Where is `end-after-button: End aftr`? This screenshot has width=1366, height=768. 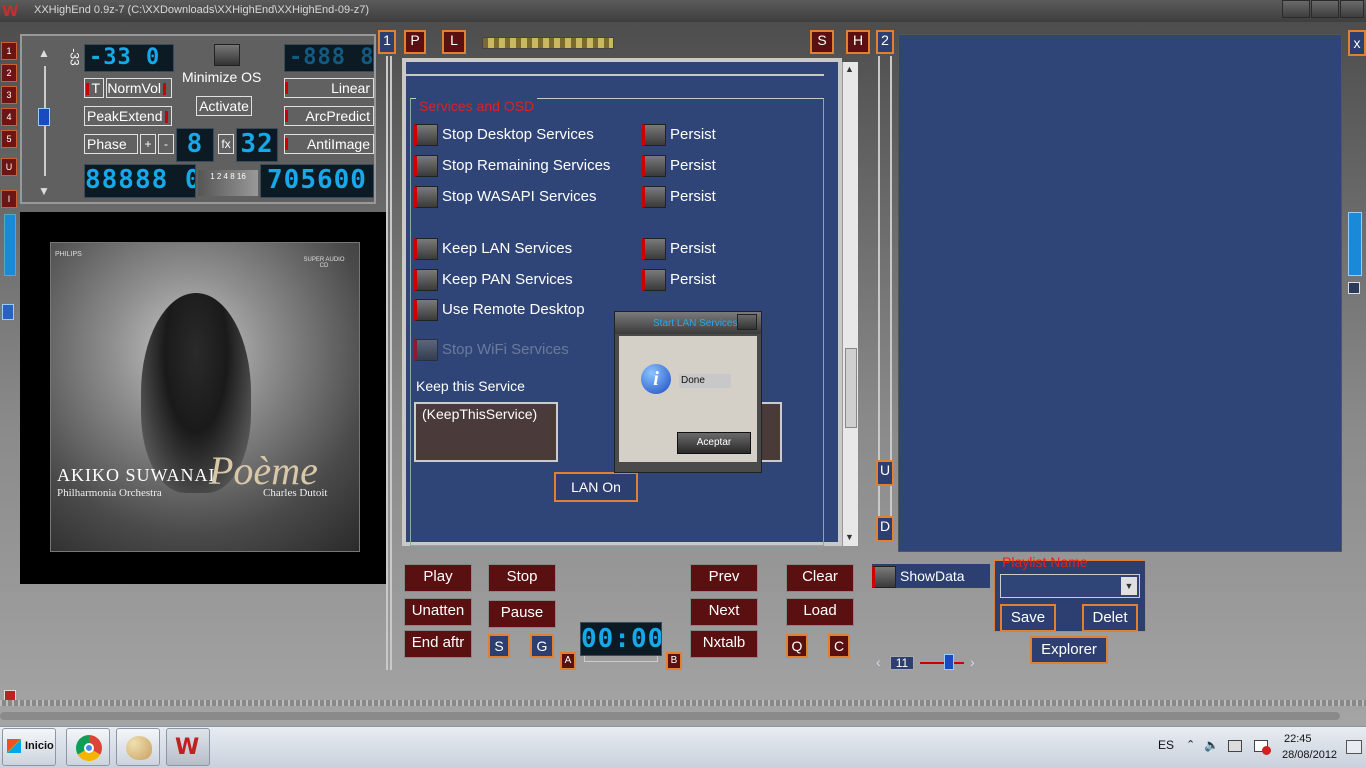 end-after-button: End aftr is located at coordinates (438, 644).